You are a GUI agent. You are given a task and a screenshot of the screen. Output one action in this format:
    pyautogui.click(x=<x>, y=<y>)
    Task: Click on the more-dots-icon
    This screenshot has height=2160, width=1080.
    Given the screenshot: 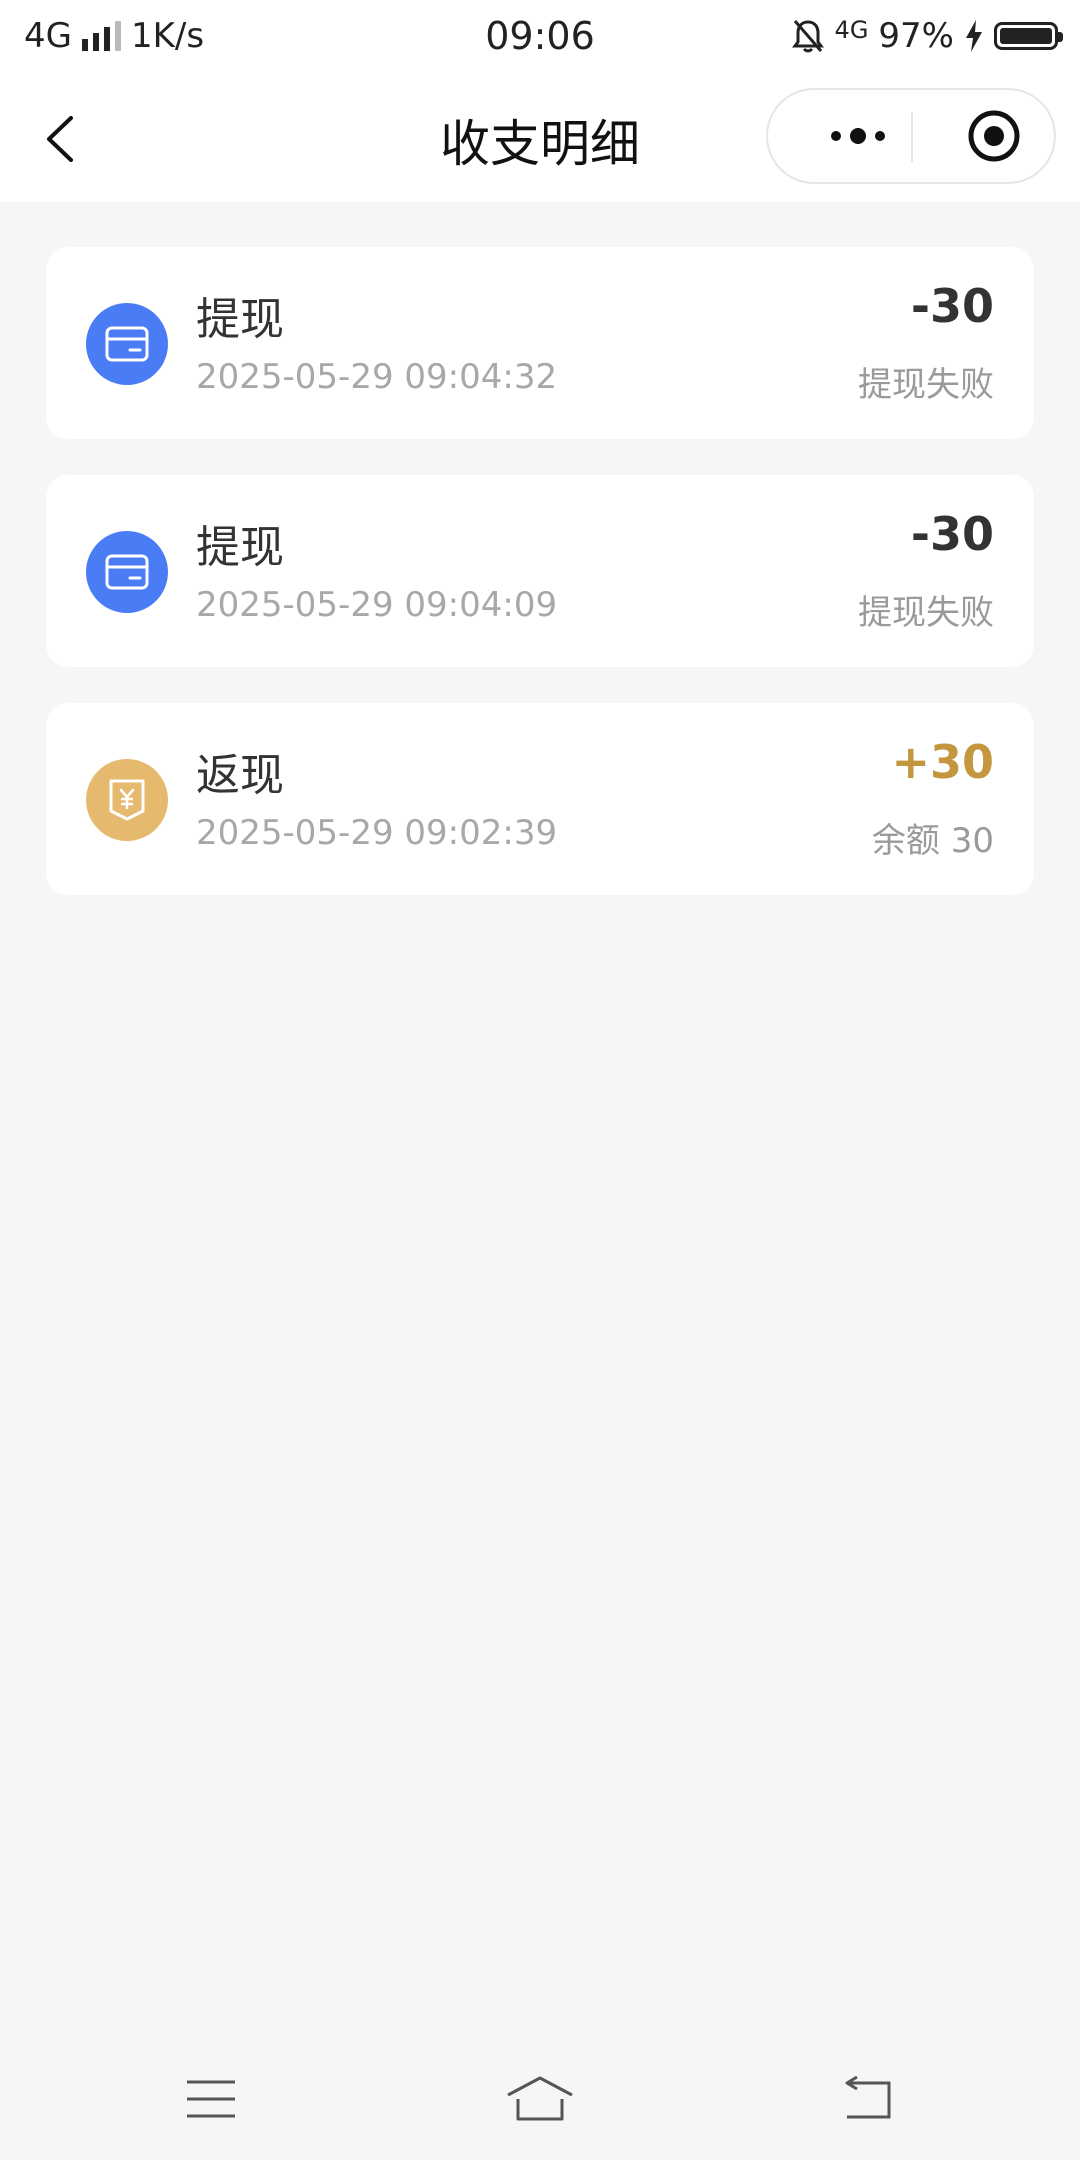 What is the action you would take?
    pyautogui.click(x=858, y=136)
    